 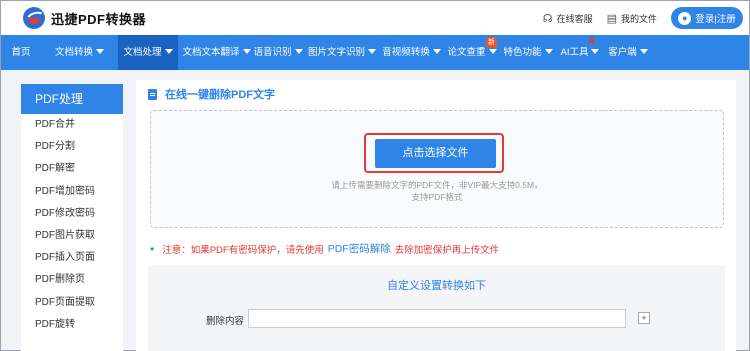 I want to click on brand-name: 迅捷PDF转换器, so click(x=99, y=19).